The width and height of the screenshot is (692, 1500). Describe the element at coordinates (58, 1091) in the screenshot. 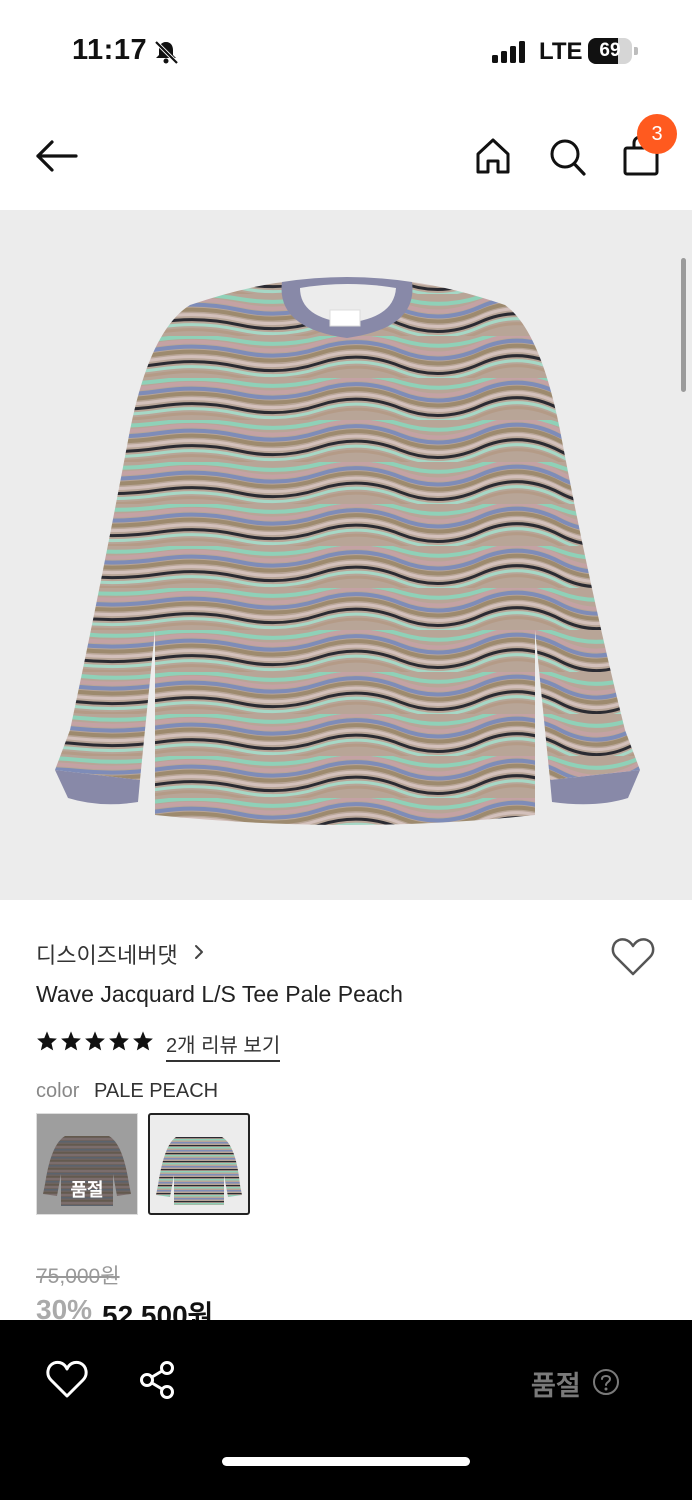

I see `color-label: color` at that location.